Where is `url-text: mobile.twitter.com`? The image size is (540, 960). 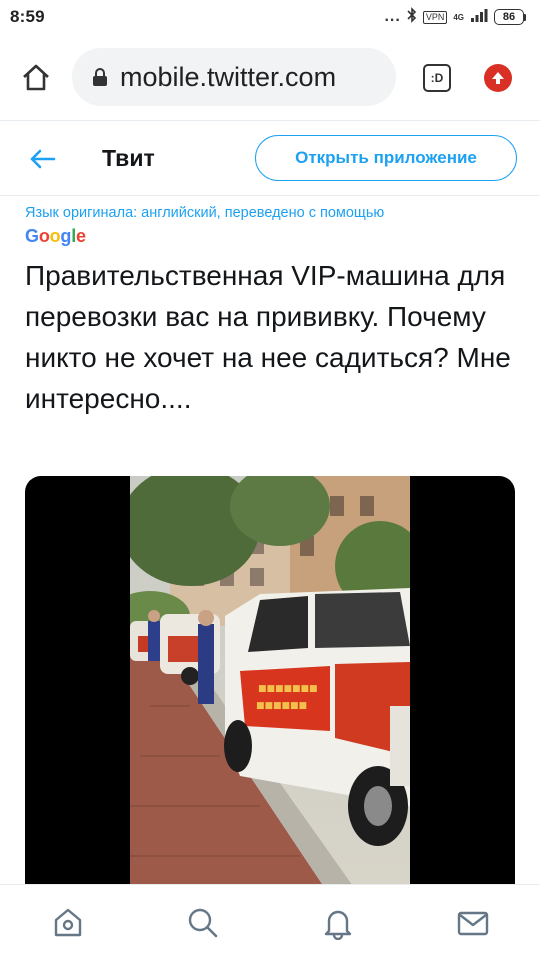
url-text: mobile.twitter.com is located at coordinates (228, 76).